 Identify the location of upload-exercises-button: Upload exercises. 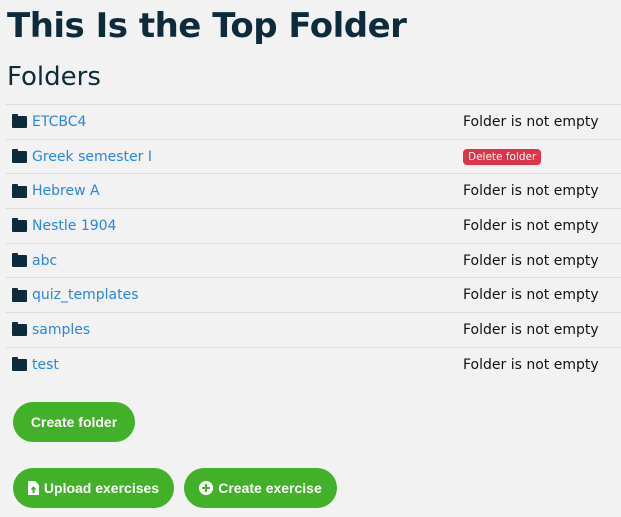
(93, 488).